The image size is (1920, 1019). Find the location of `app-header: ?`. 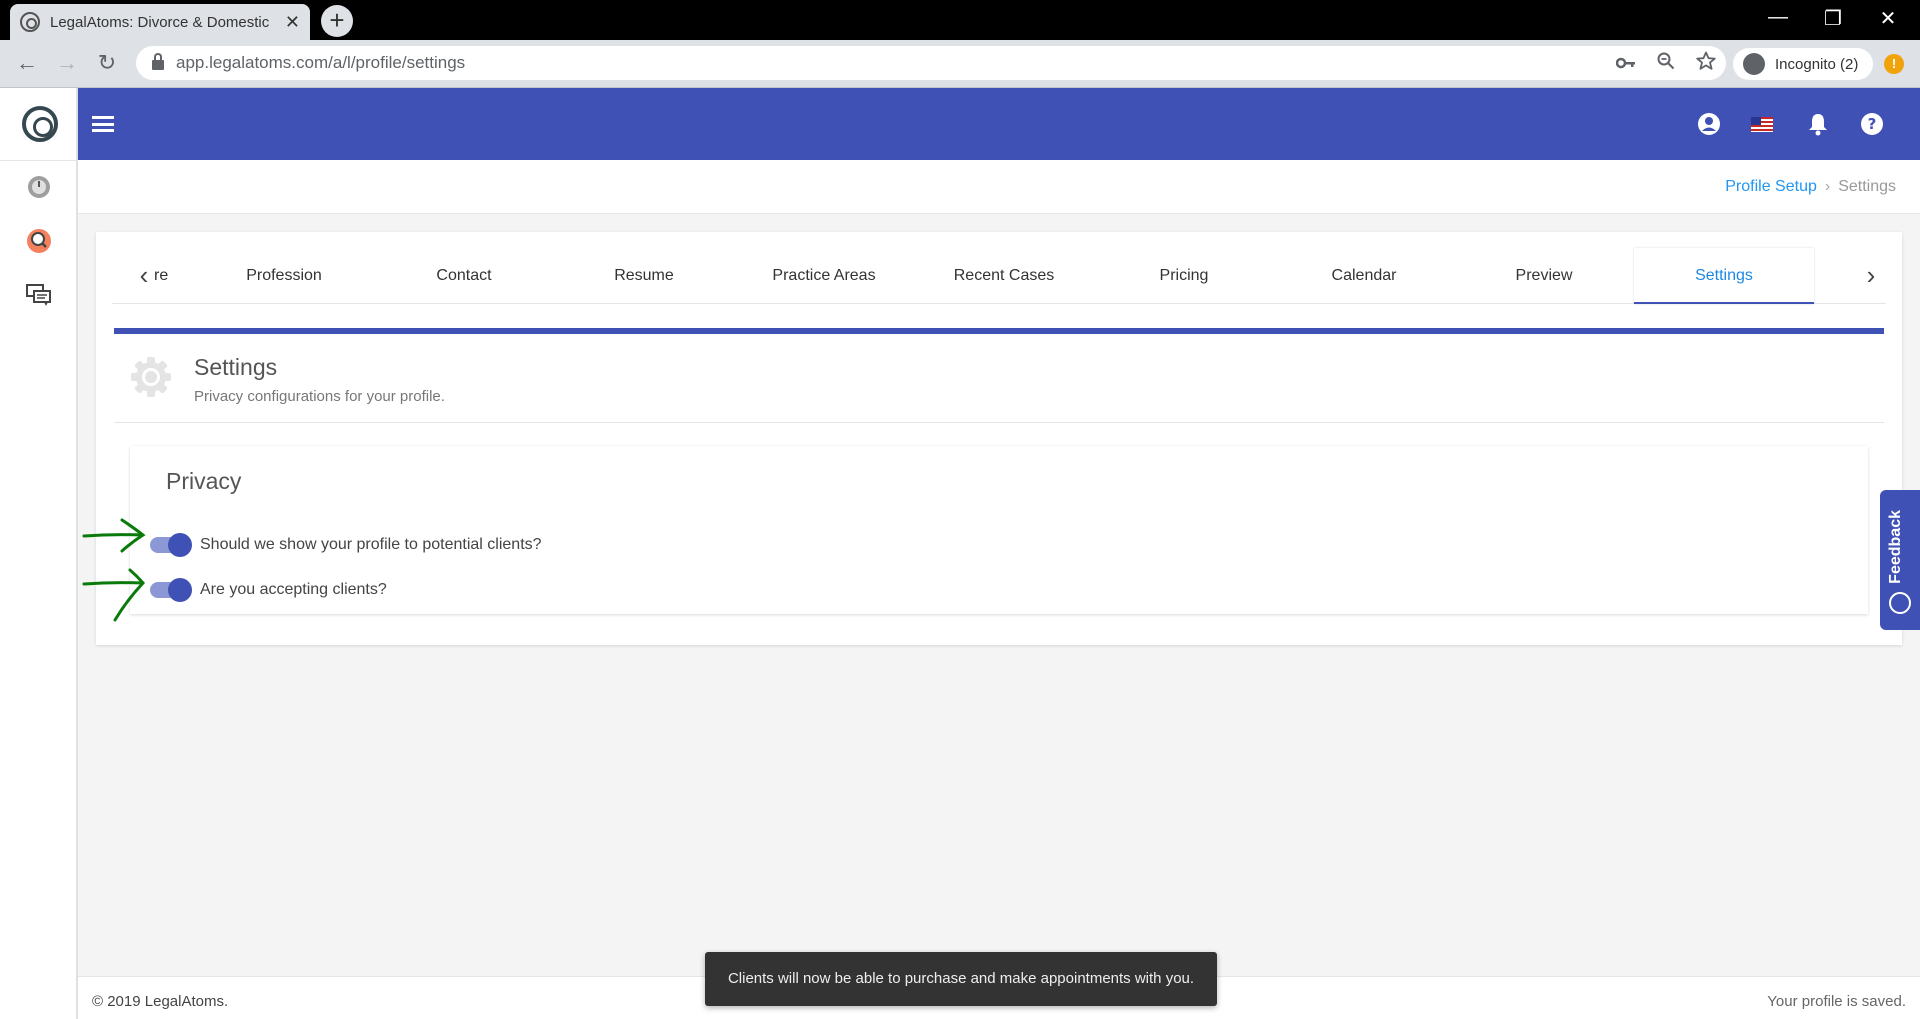

app-header: ? is located at coordinates (999, 124).